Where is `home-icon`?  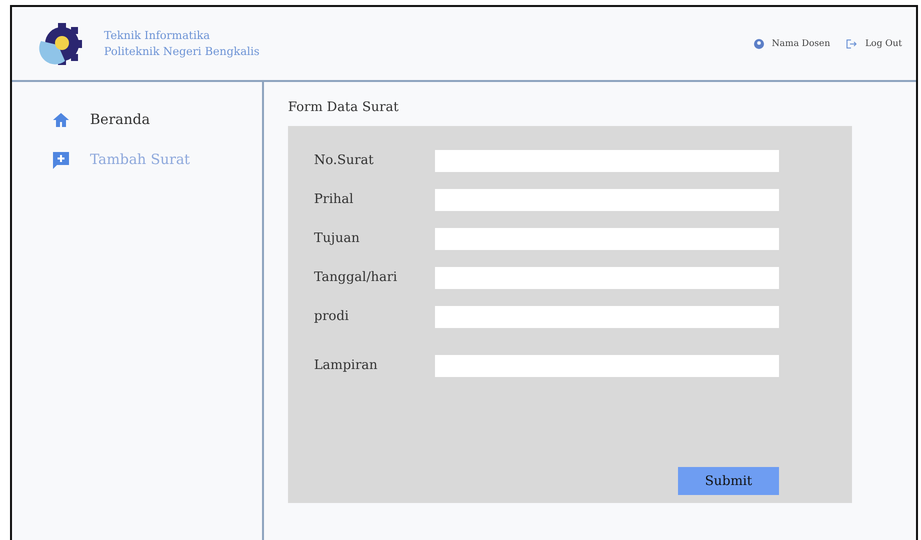
home-icon is located at coordinates (61, 120).